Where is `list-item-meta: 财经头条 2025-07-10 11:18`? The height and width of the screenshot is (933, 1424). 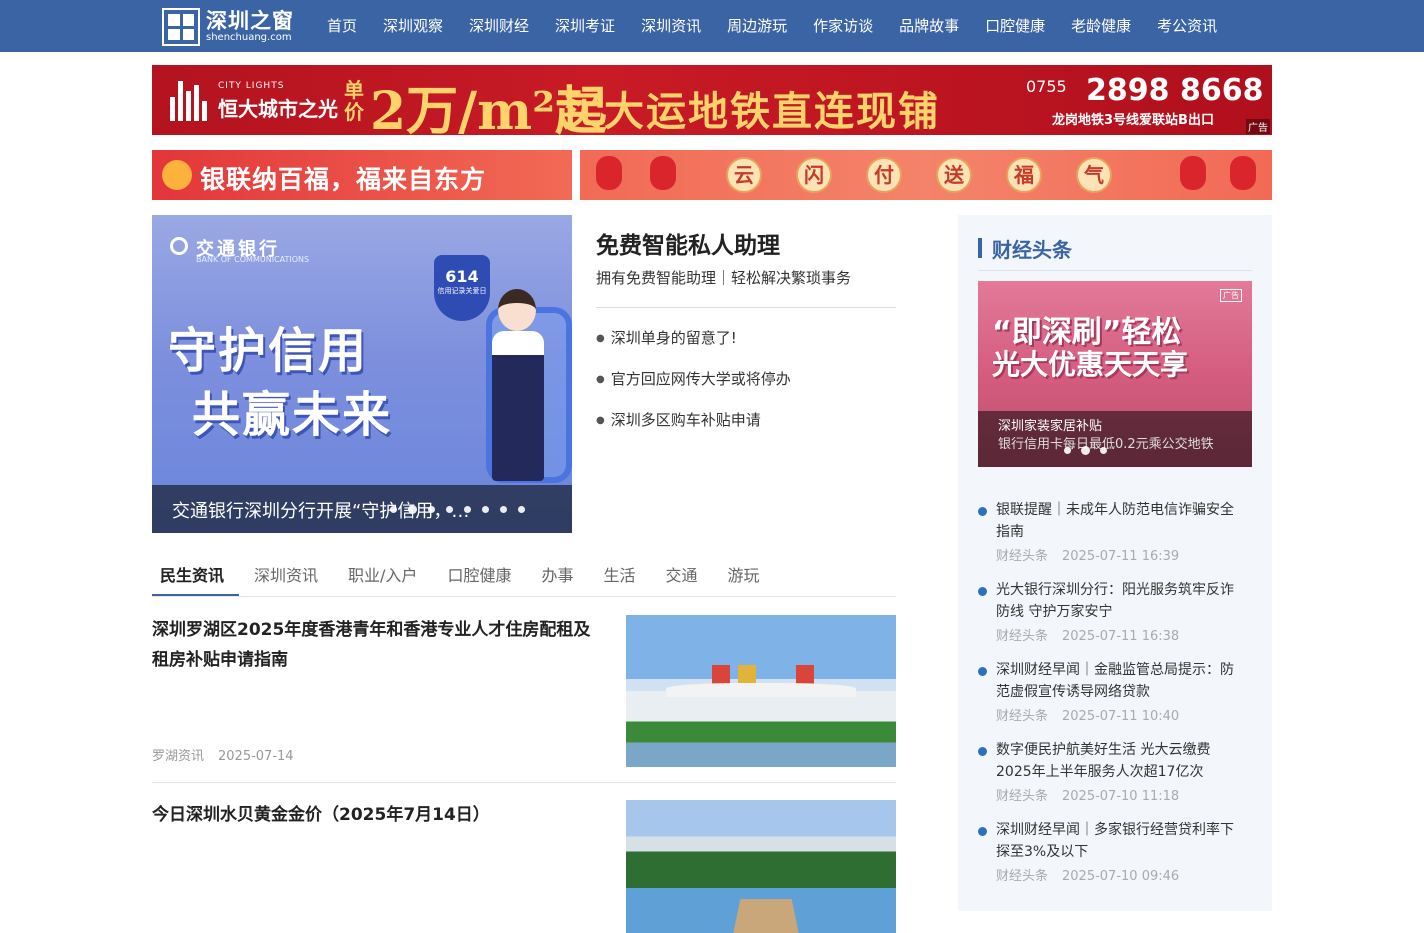 list-item-meta: 财经头条 2025-07-10 11:18 is located at coordinates (1124, 794).